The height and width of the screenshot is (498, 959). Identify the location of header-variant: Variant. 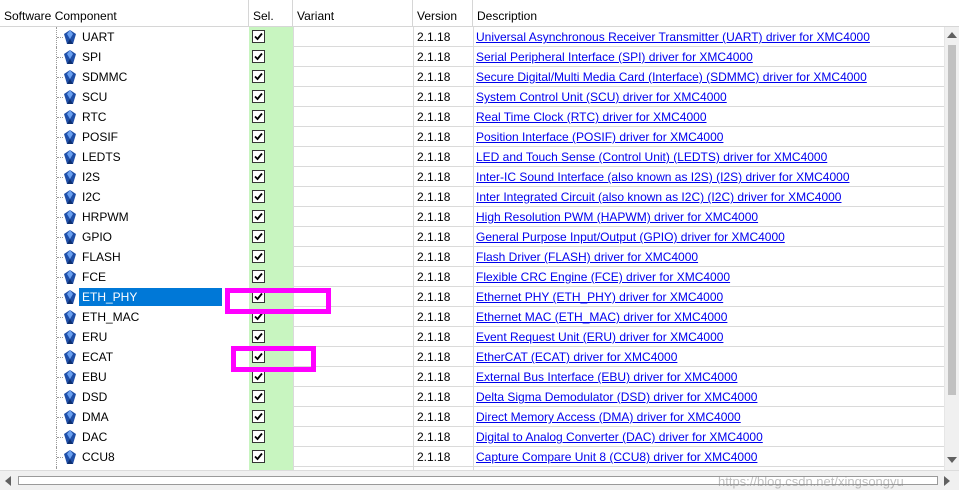
(353, 13).